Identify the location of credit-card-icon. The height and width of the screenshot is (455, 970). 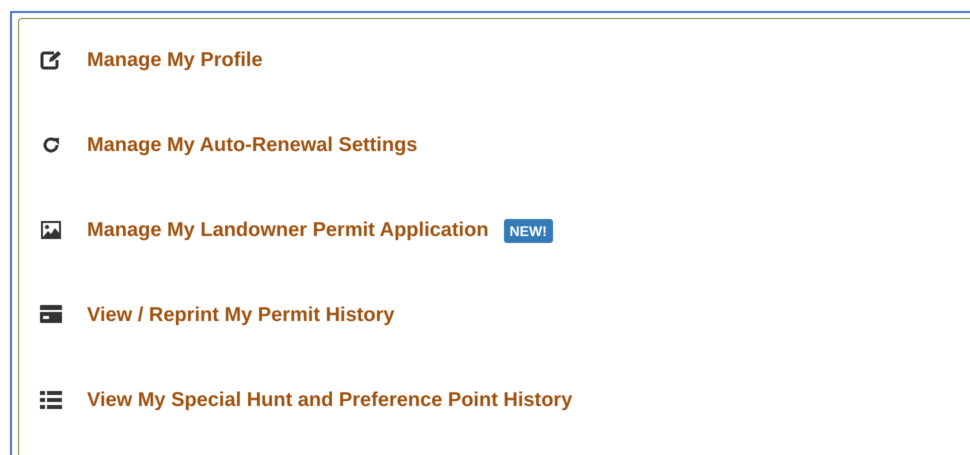
(51, 314).